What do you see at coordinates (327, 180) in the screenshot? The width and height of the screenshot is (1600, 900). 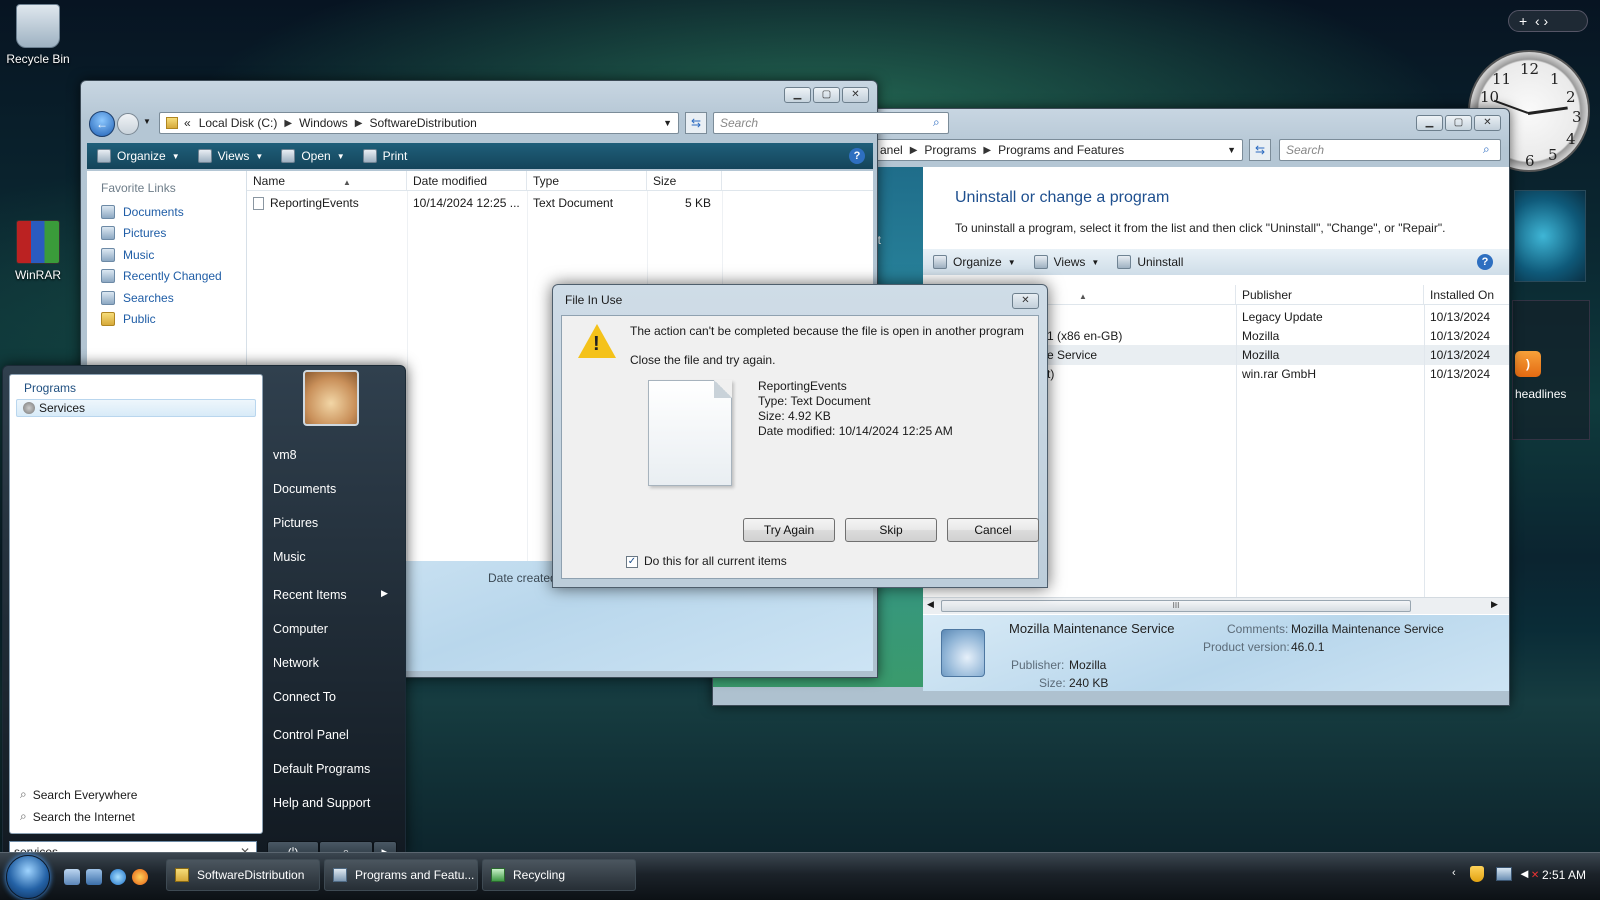 I see `column-header-name: Name ▲` at bounding box center [327, 180].